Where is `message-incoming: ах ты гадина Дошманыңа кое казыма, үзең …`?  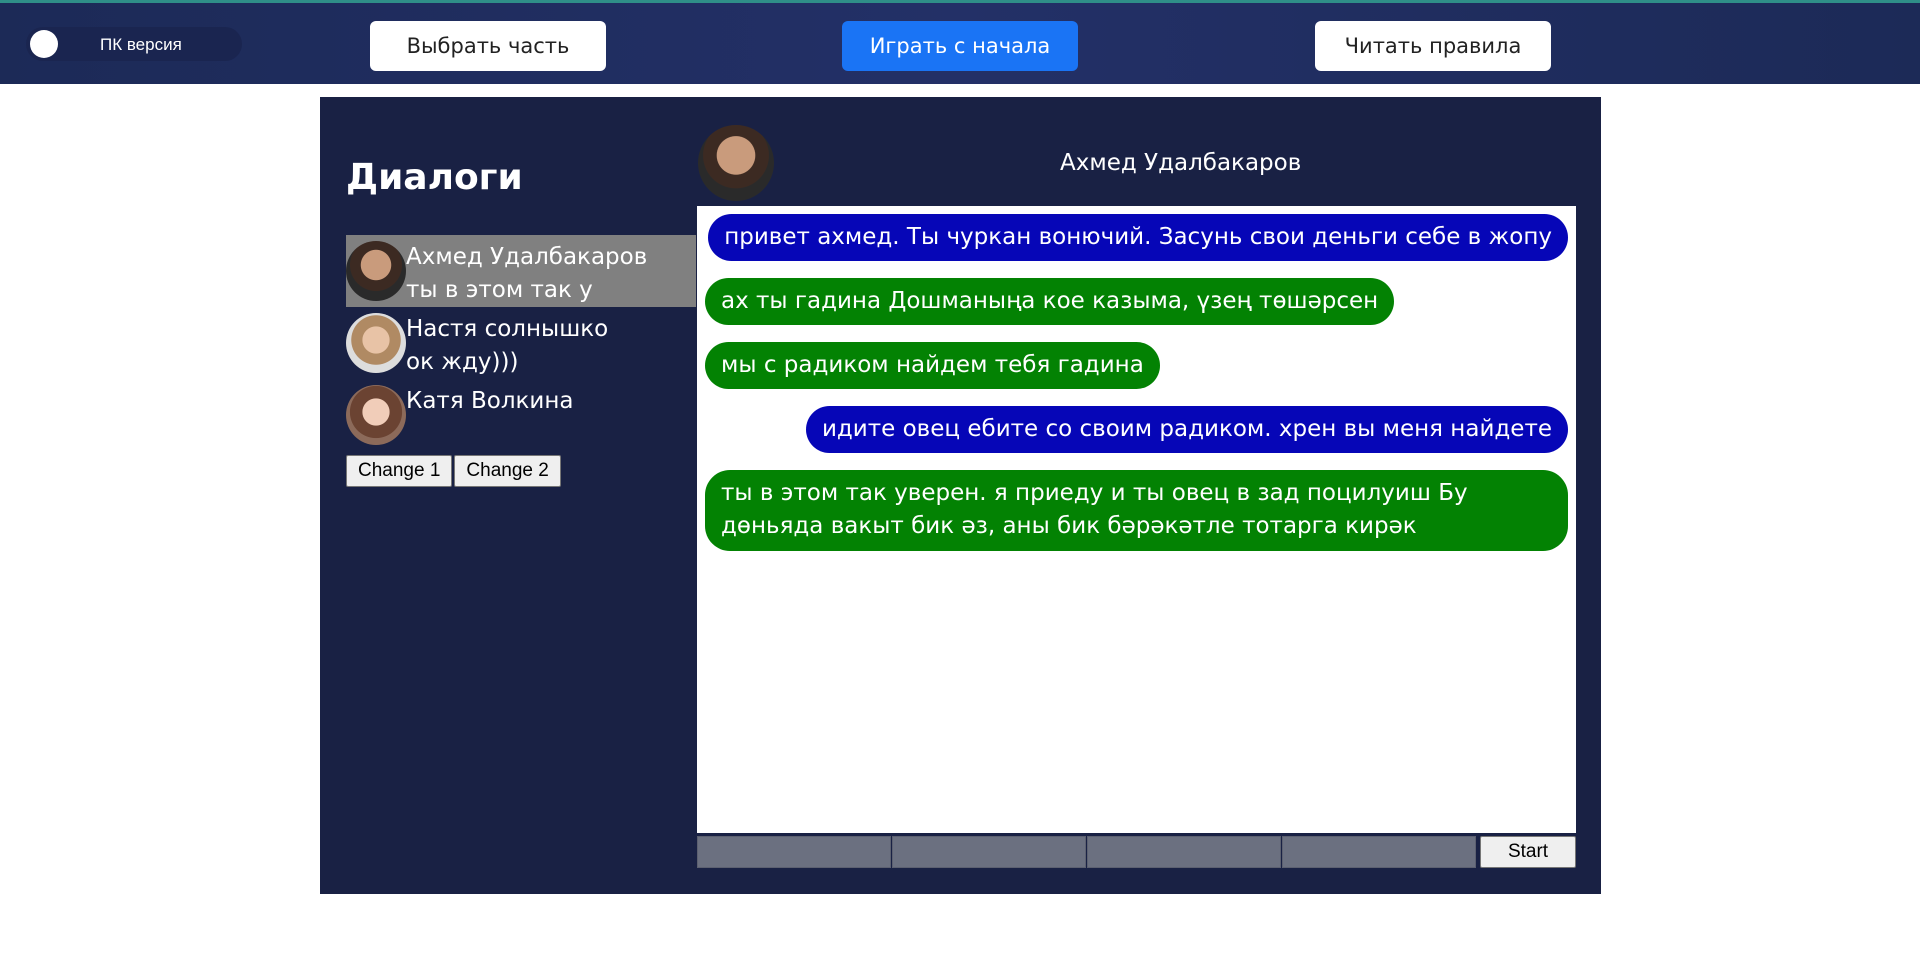
message-incoming: ах ты гадина Дошманыңа кое казыма, үзең … is located at coordinates (1050, 301).